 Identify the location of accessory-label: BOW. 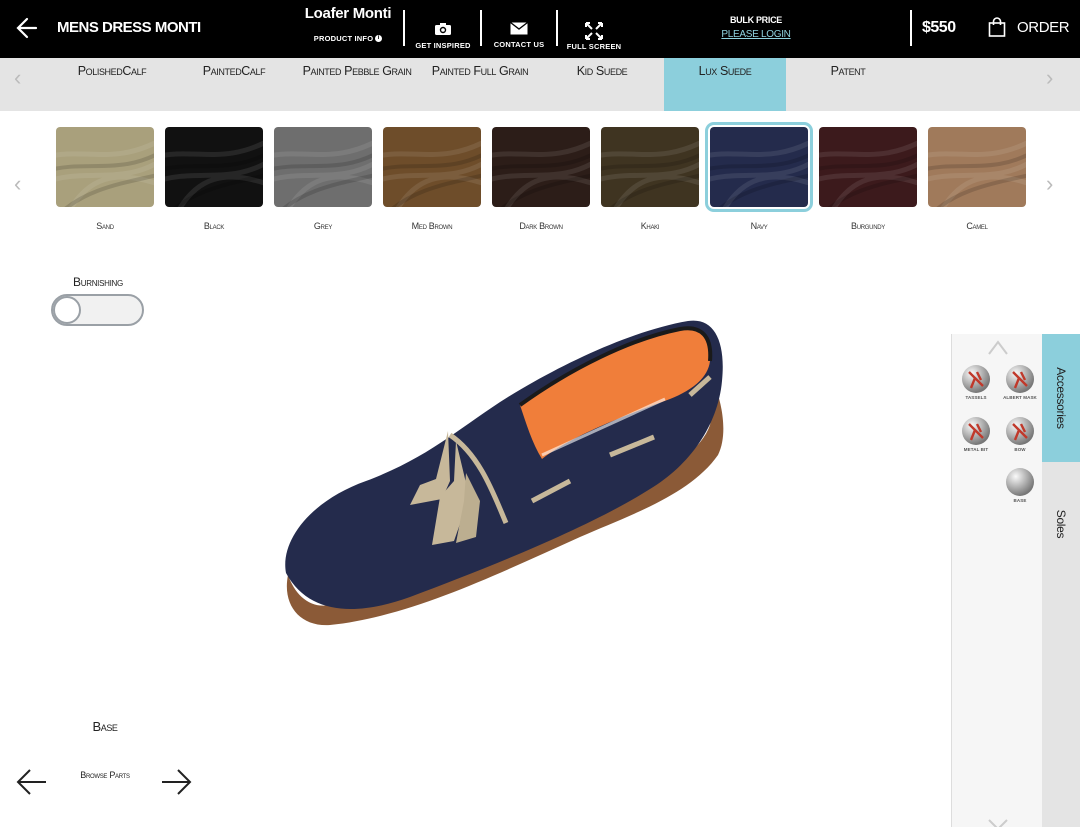
(1020, 449).